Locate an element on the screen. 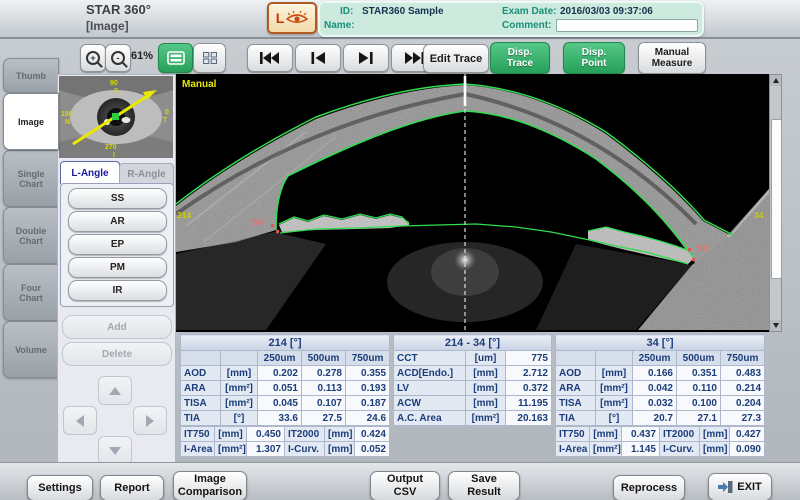 This screenshot has width=800, height=500. exam-date-value: 2016/03/03 09:37:06 is located at coordinates (606, 11).